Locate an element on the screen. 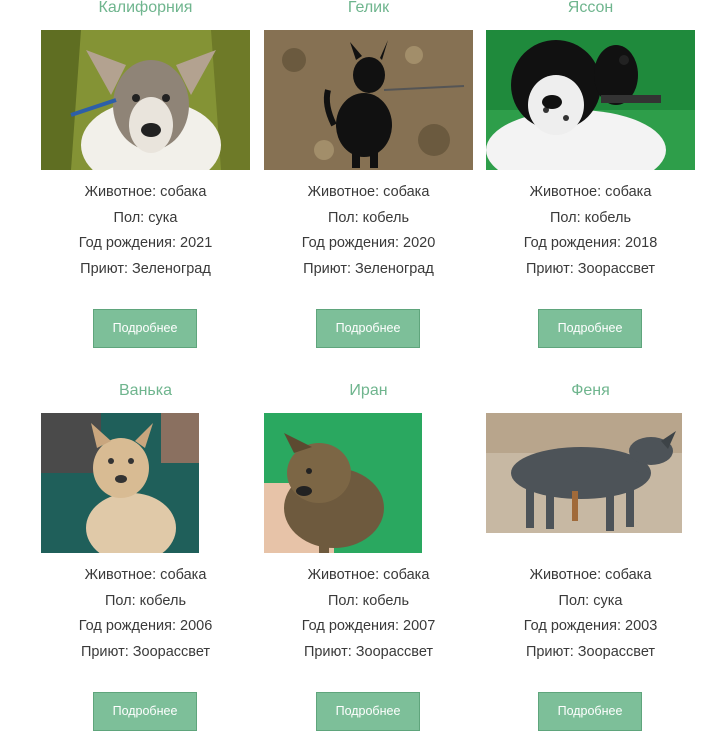 The image size is (724, 747). pet-name: Феня is located at coordinates (590, 391).